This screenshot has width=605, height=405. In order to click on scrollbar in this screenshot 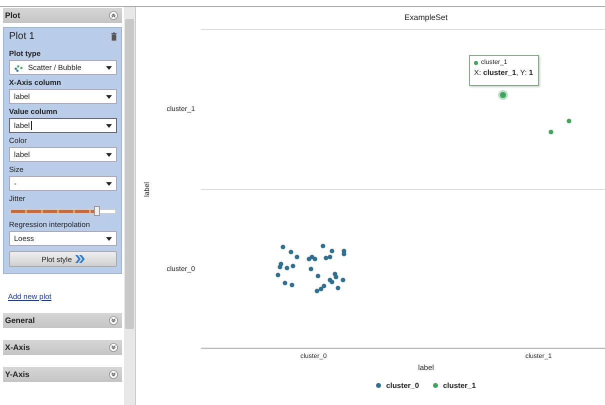, I will do `click(129, 206)`.